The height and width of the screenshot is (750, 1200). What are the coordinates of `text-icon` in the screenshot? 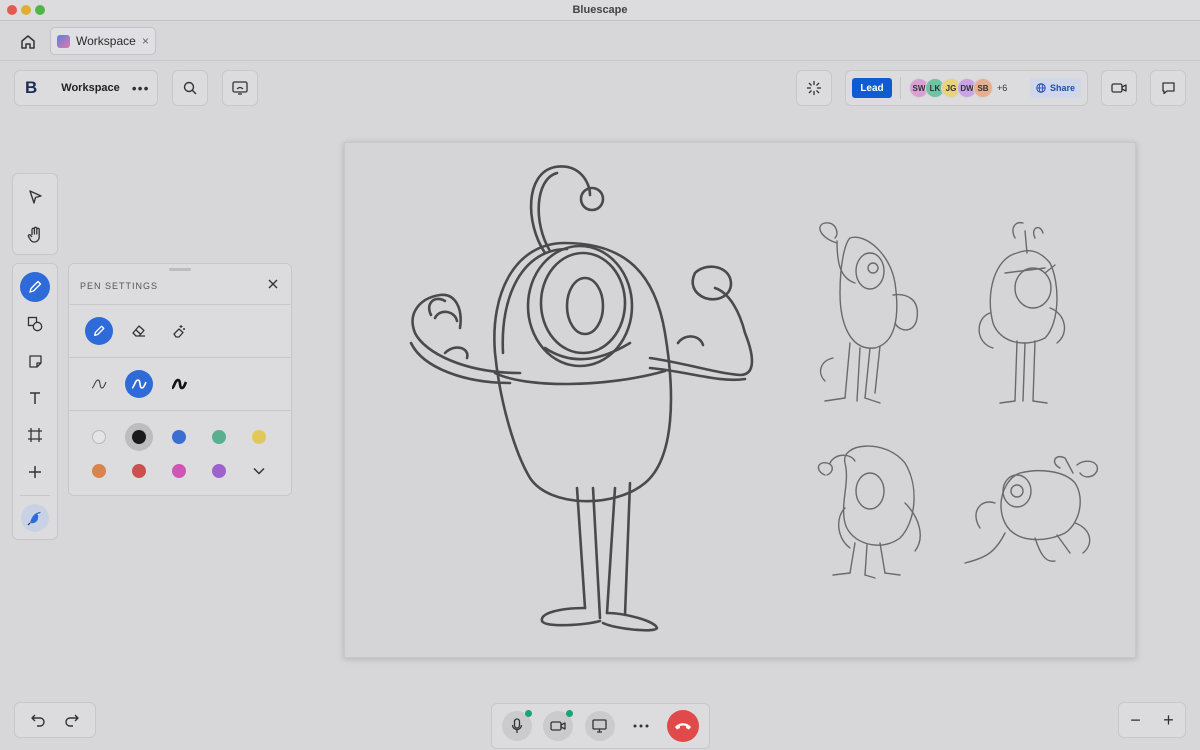 It's located at (35, 398).